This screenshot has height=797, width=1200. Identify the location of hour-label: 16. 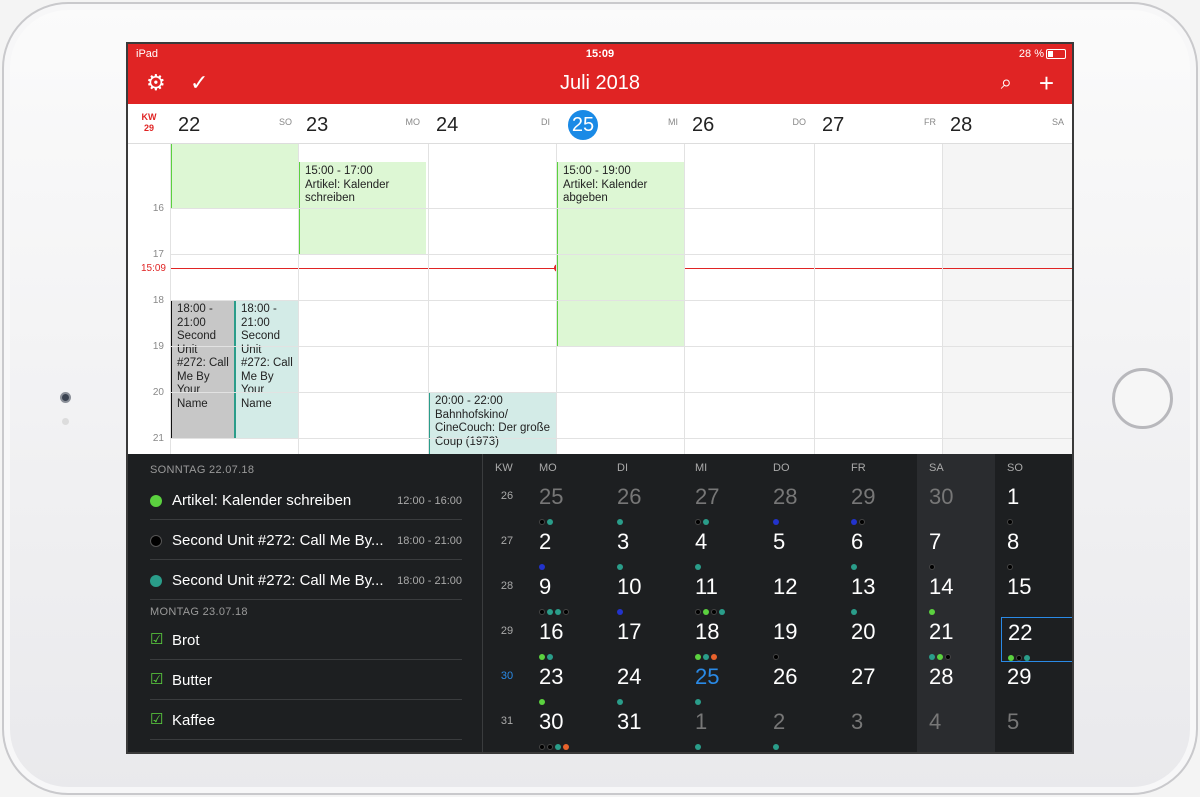
(158, 208).